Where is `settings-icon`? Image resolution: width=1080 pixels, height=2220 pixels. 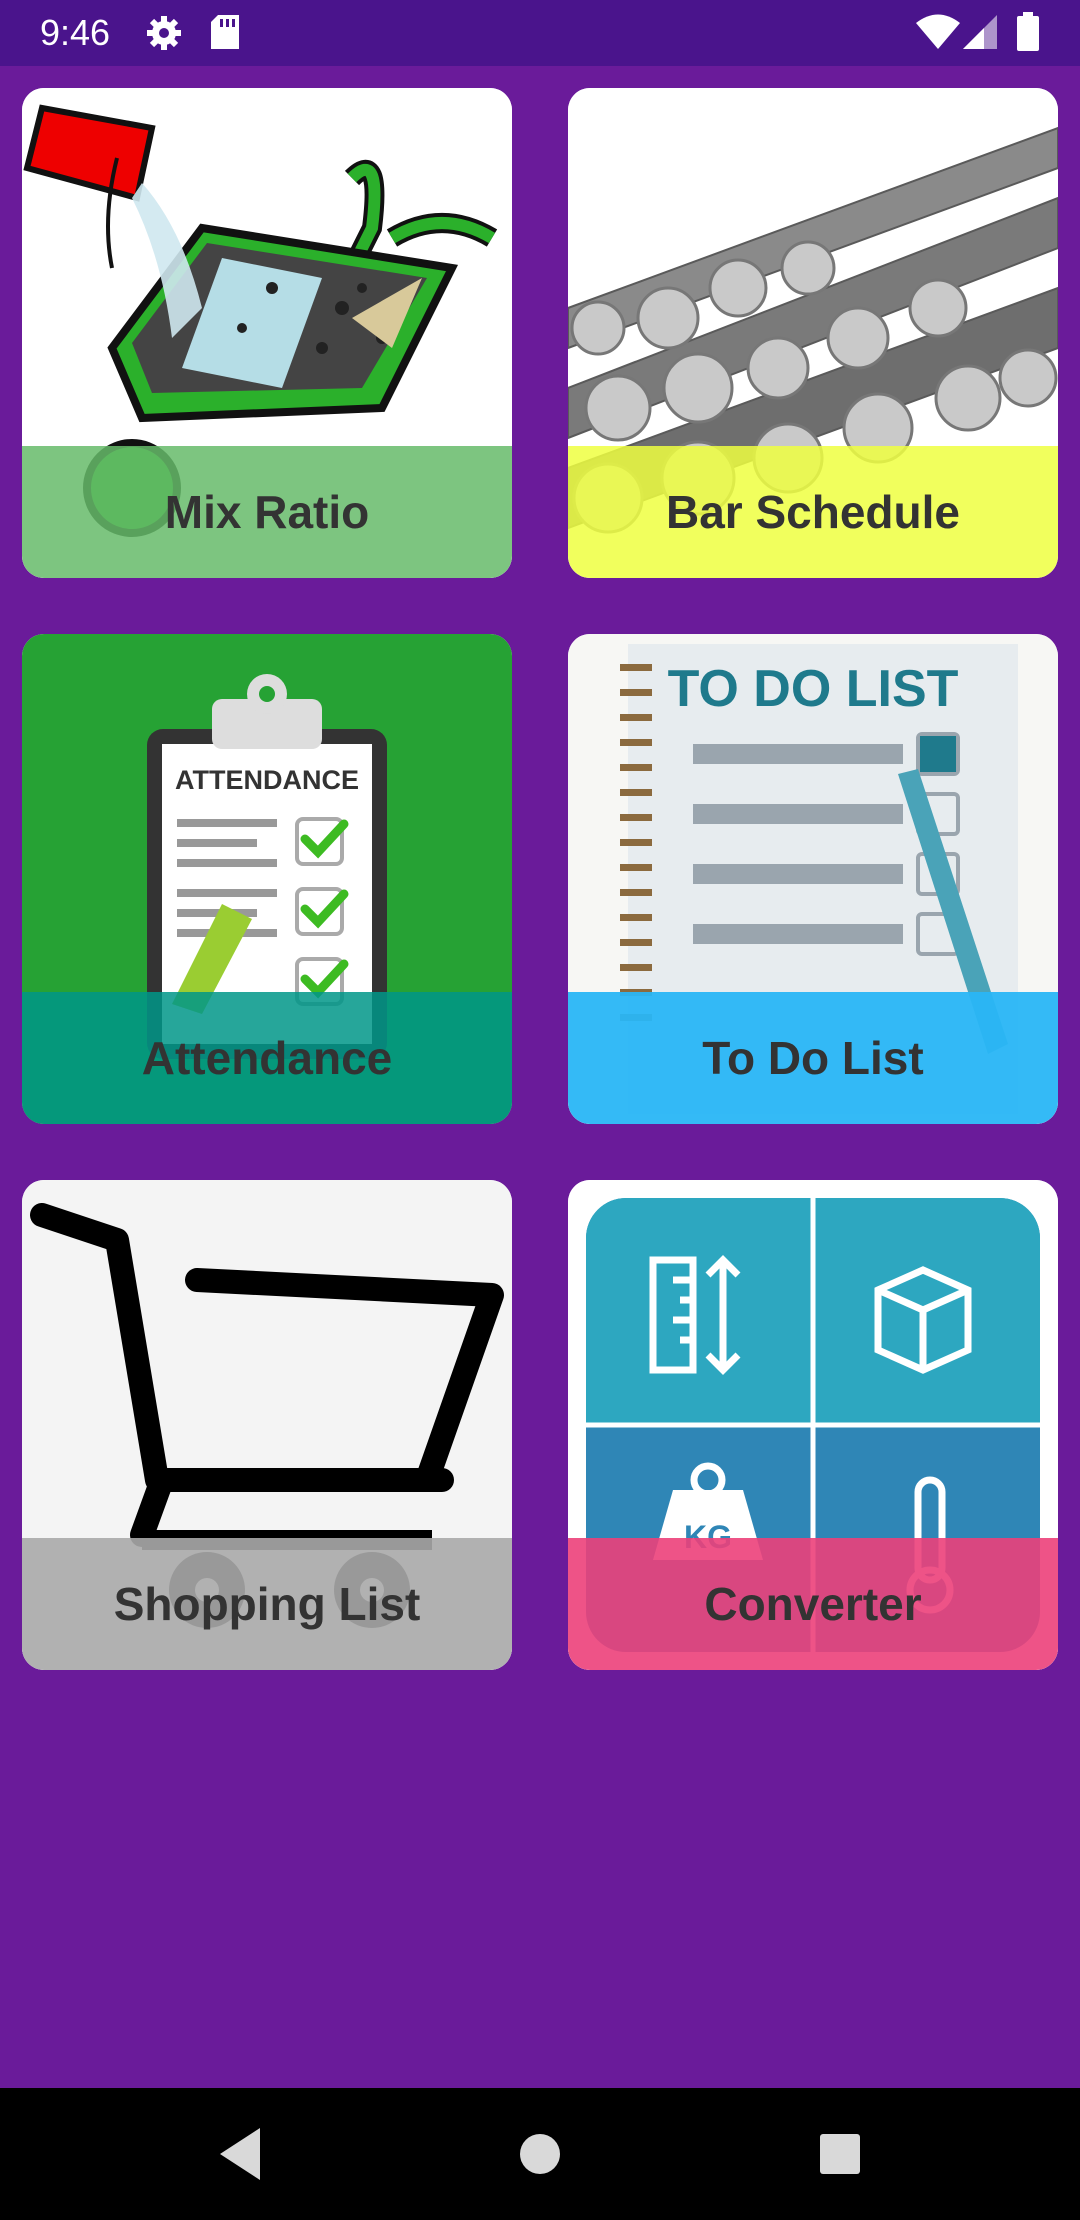
settings-icon is located at coordinates (164, 33).